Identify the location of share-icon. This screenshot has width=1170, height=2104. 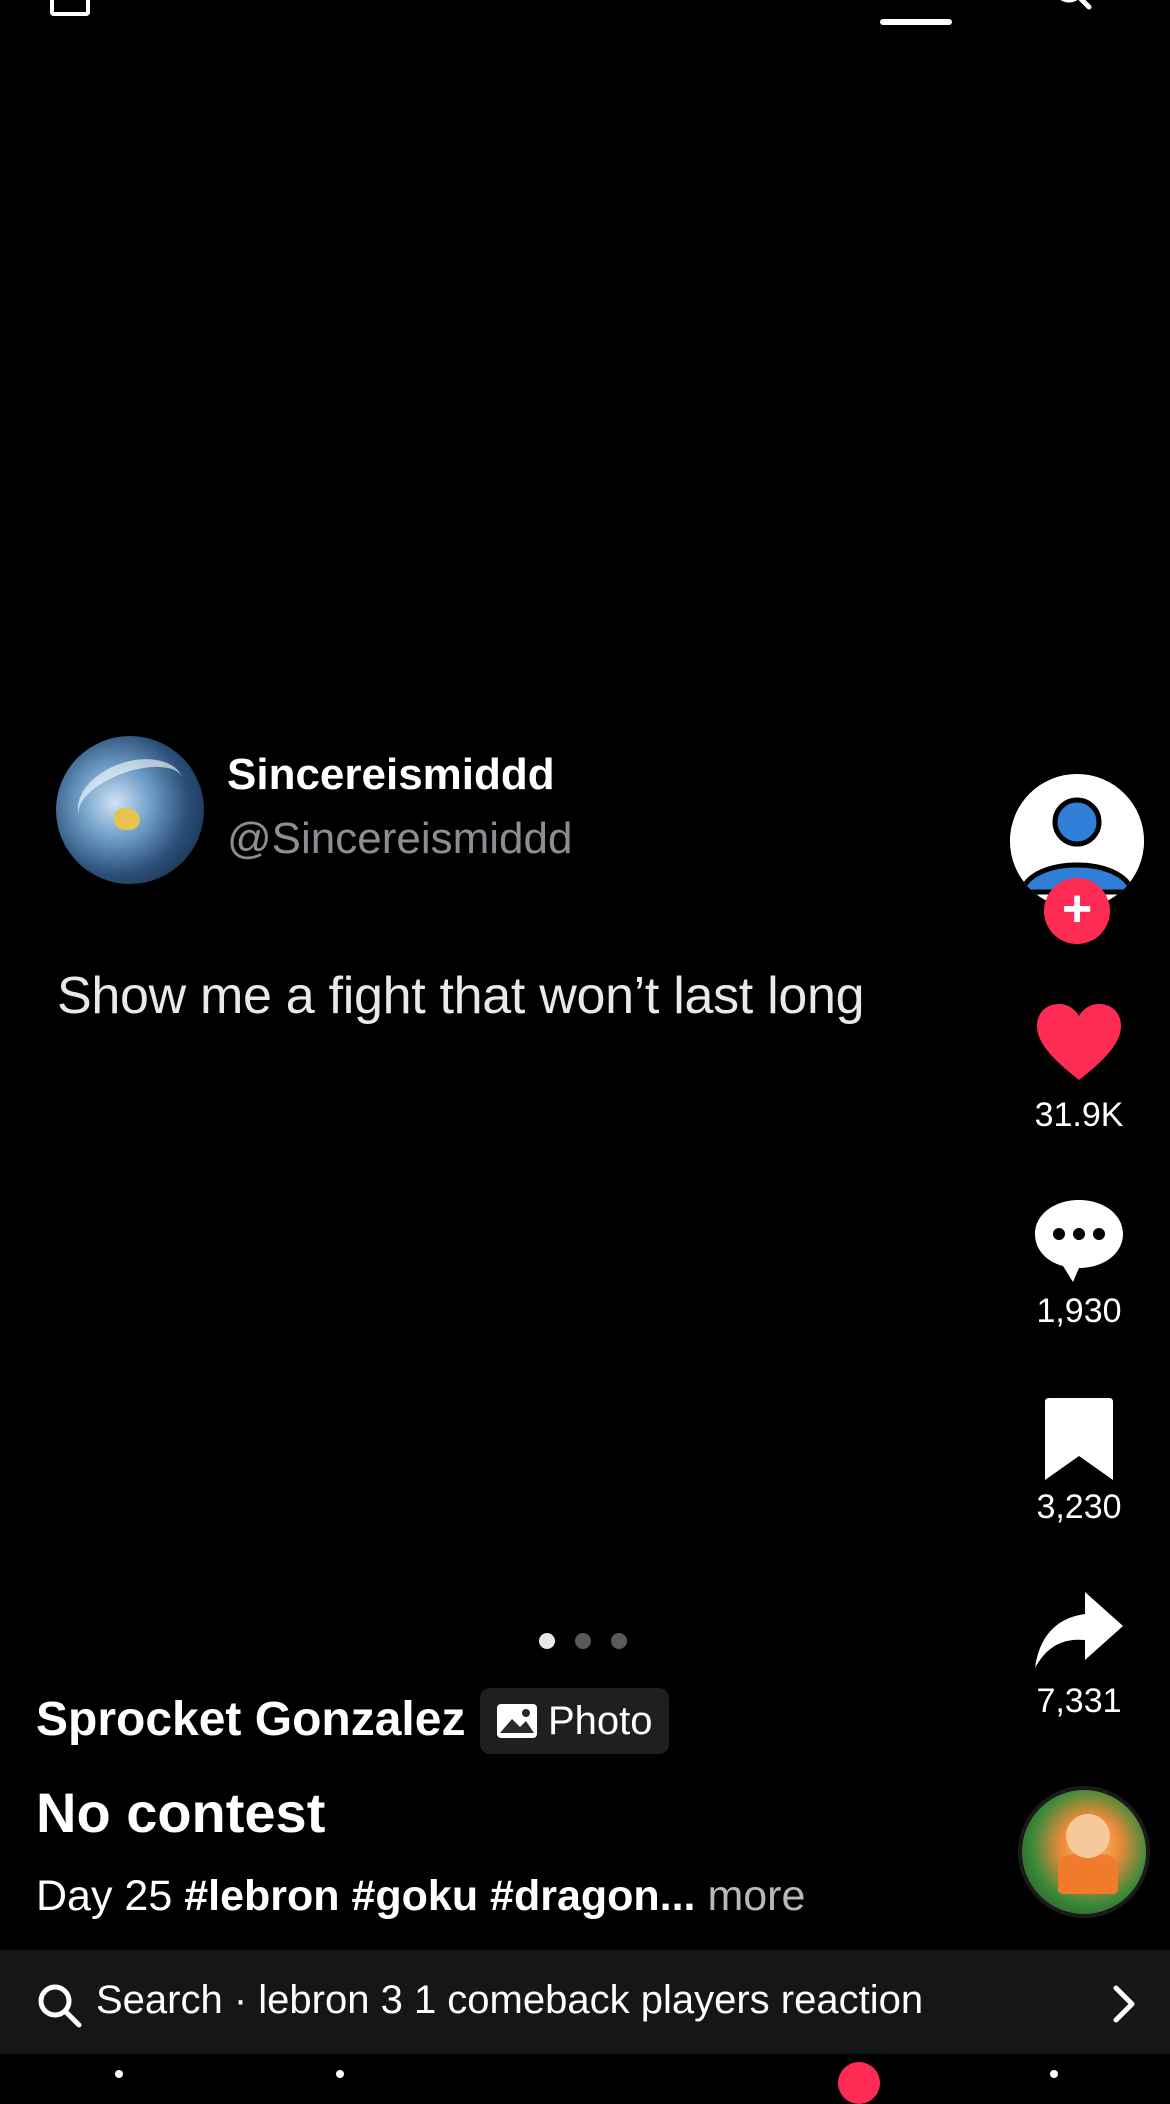
(1079, 1632).